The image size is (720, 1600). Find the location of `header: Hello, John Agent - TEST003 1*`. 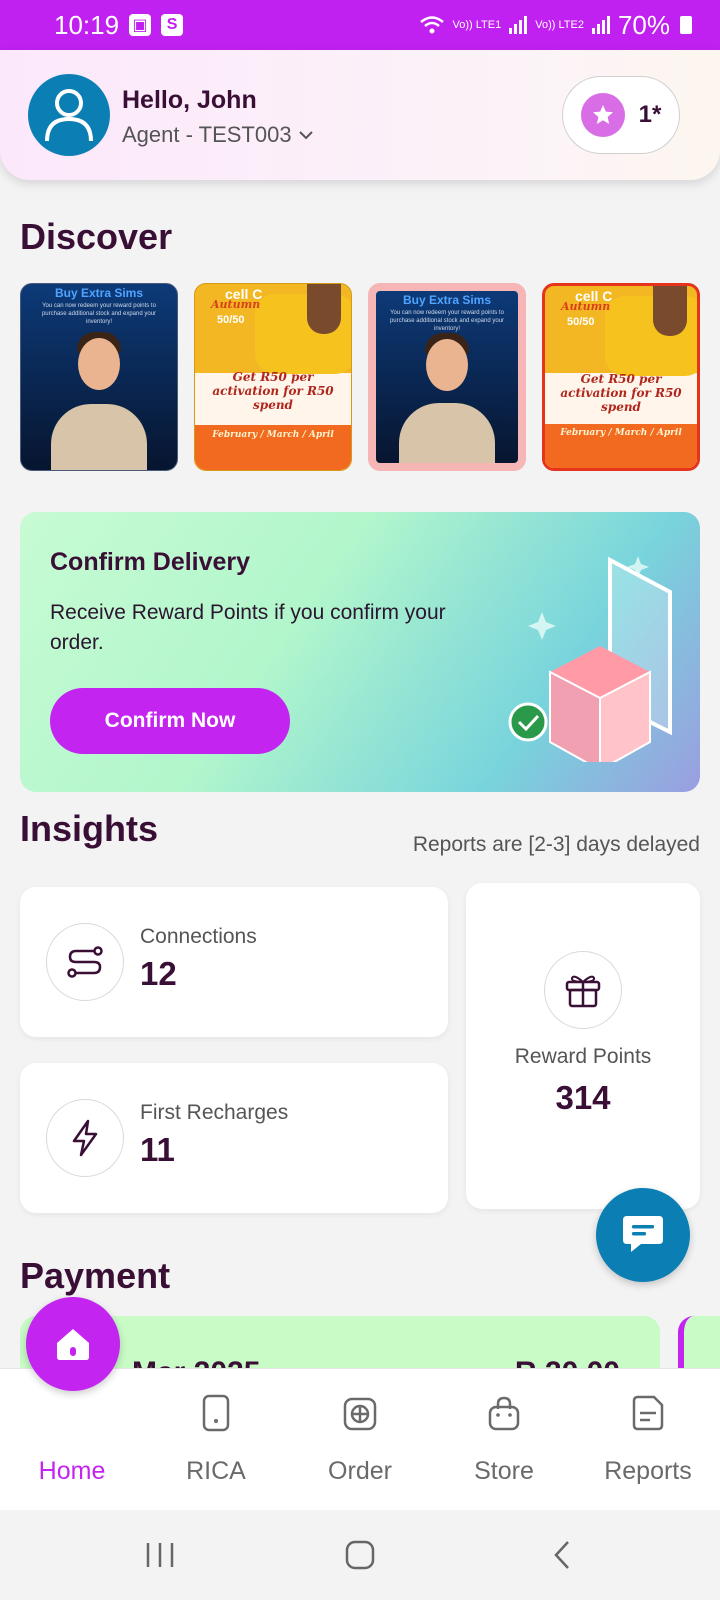

header: Hello, John Agent - TEST003 1* is located at coordinates (360, 115).